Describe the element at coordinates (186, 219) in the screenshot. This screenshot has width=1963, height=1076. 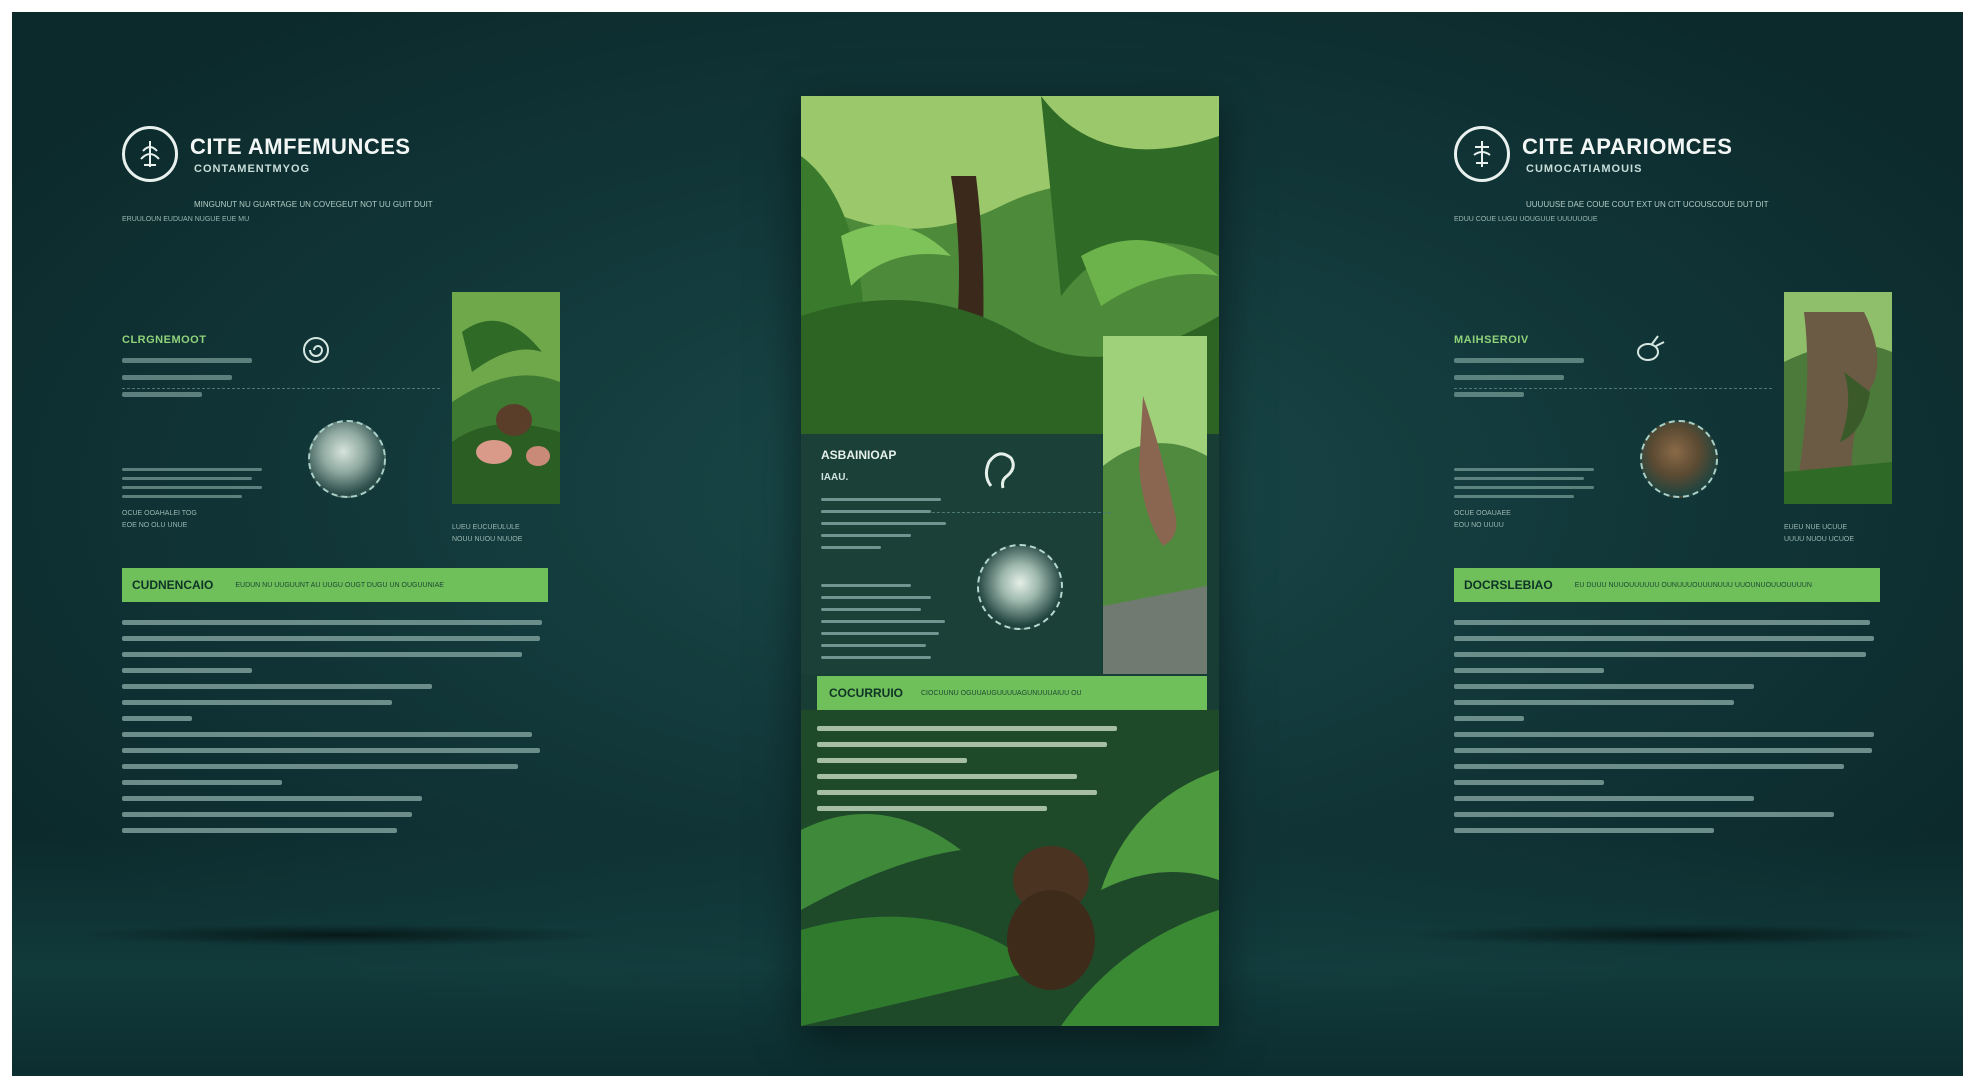
I see `panel-tagline-secondary: ERUULOUN EUDUAN NUGUE EUE MU` at that location.